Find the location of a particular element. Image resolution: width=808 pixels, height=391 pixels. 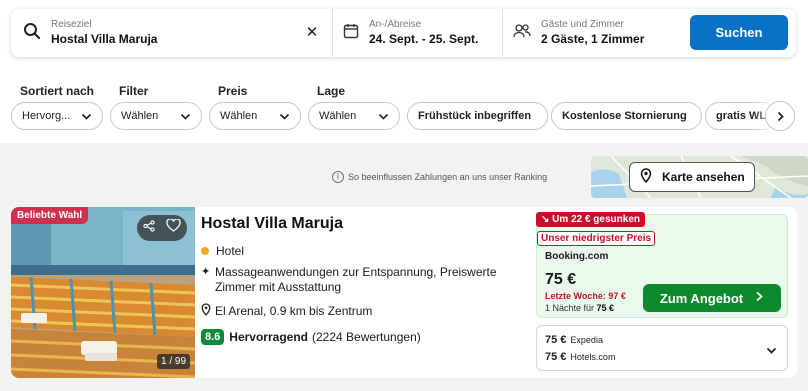

location-group: Lage is located at coordinates (326, 93).